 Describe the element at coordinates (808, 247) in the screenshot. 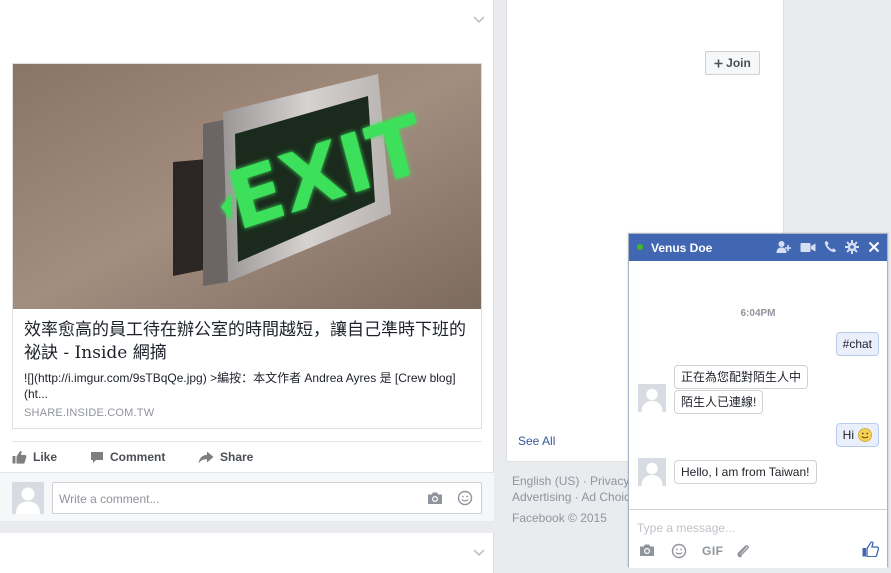

I see `video-call-icon` at that location.